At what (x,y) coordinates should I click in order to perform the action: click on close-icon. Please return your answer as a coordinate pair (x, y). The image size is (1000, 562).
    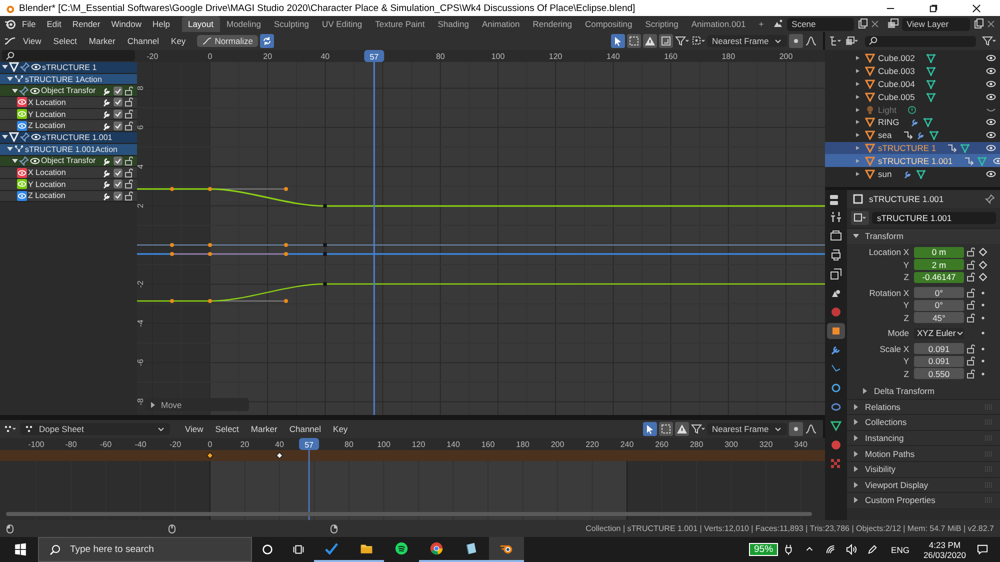
    Looking at the image, I should click on (976, 8).